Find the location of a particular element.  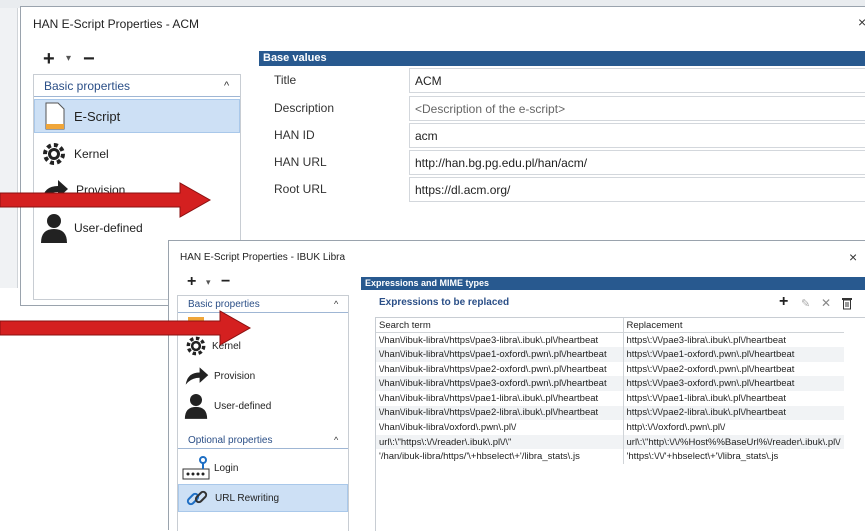

trash-icon is located at coordinates (847, 305).